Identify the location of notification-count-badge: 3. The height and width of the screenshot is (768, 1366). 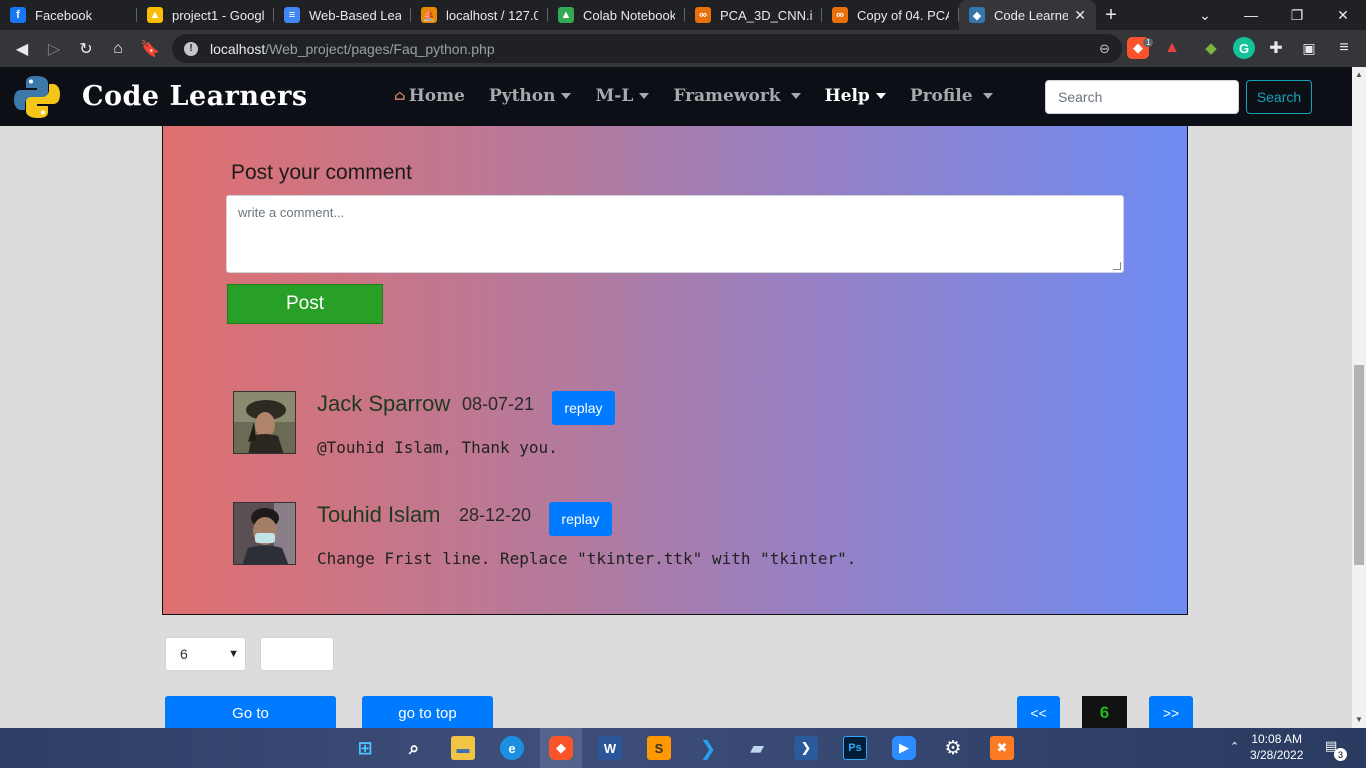
(1340, 754).